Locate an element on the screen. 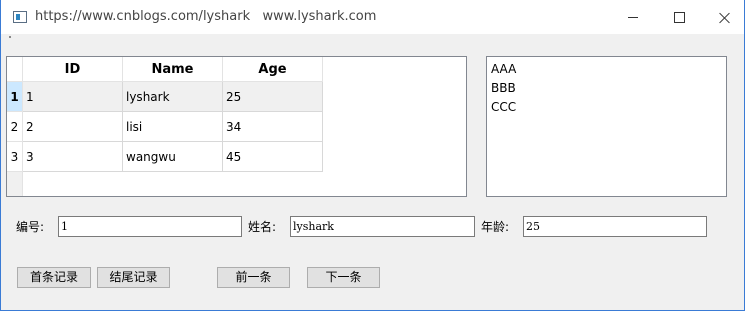 The width and height of the screenshot is (745, 311). window-border-left is located at coordinates (0, 155).